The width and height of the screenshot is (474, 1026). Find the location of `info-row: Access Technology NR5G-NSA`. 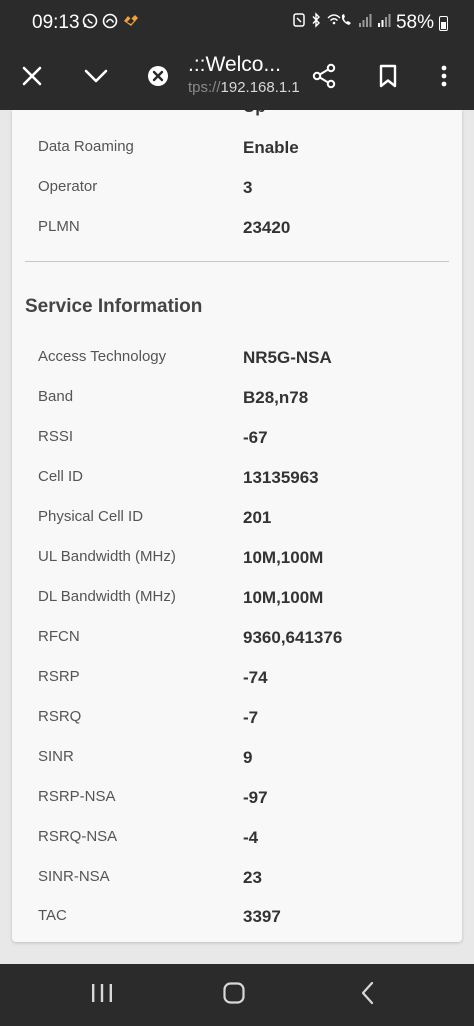

info-row: Access Technology NR5G-NSA is located at coordinates (237, 361).